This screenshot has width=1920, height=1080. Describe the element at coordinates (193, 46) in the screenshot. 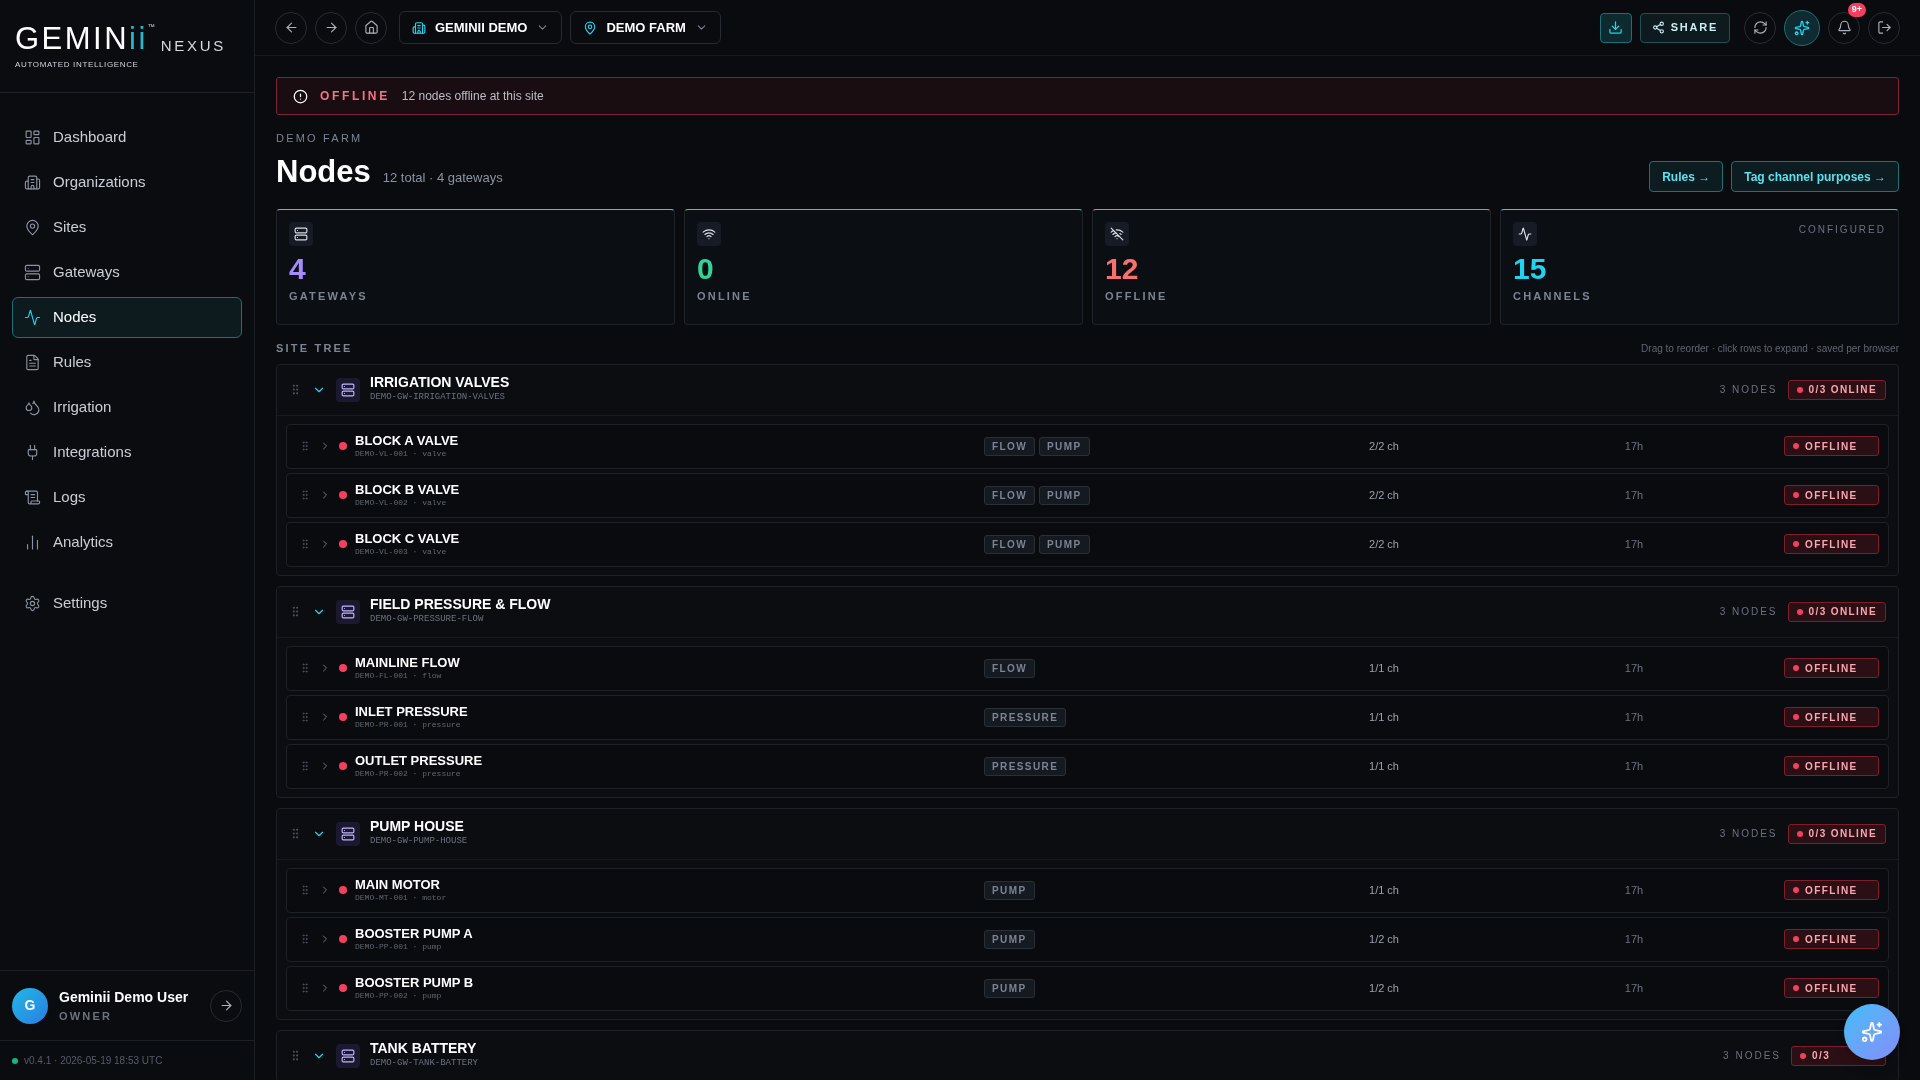

I see `logo-suffix: NEXUS` at that location.